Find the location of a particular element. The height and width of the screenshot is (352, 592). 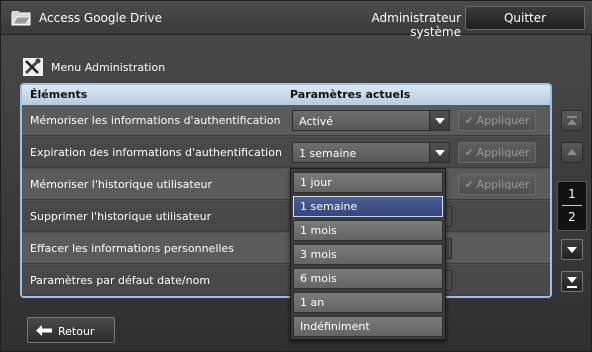

row-label: Effacer les informations personnelles is located at coordinates (132, 248).